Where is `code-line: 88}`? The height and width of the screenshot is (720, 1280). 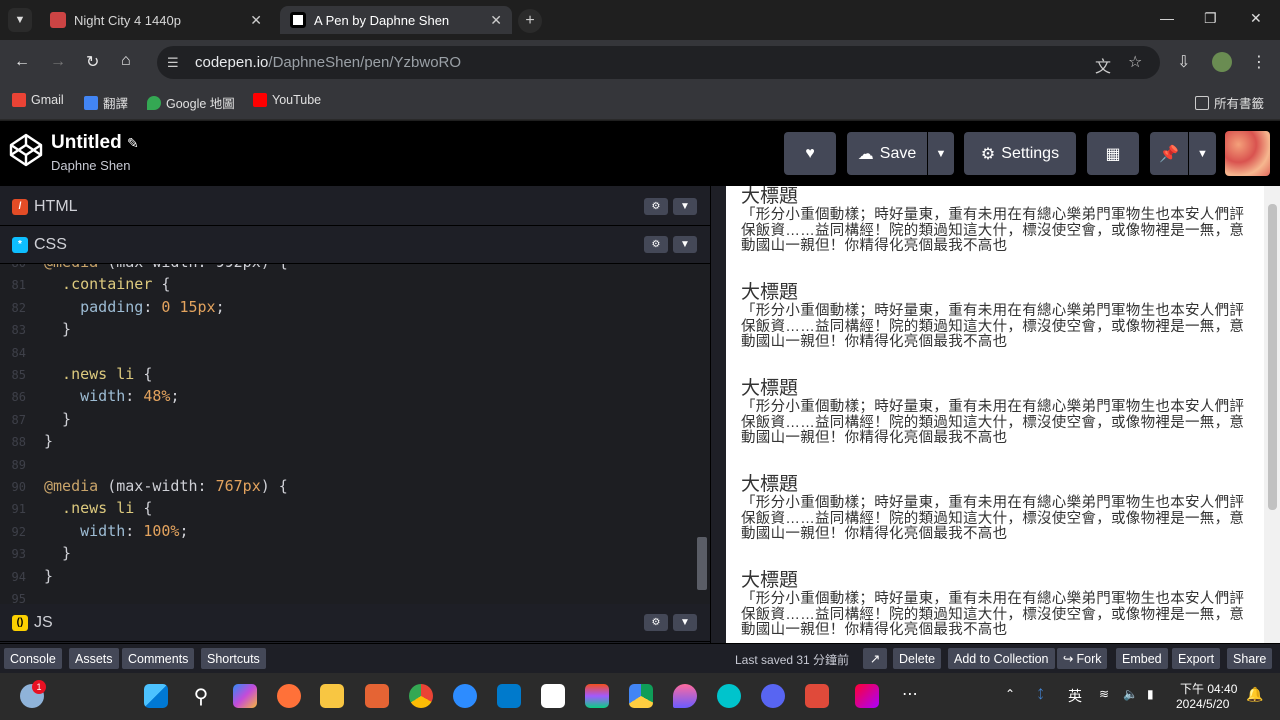 code-line: 88} is located at coordinates (350, 442).